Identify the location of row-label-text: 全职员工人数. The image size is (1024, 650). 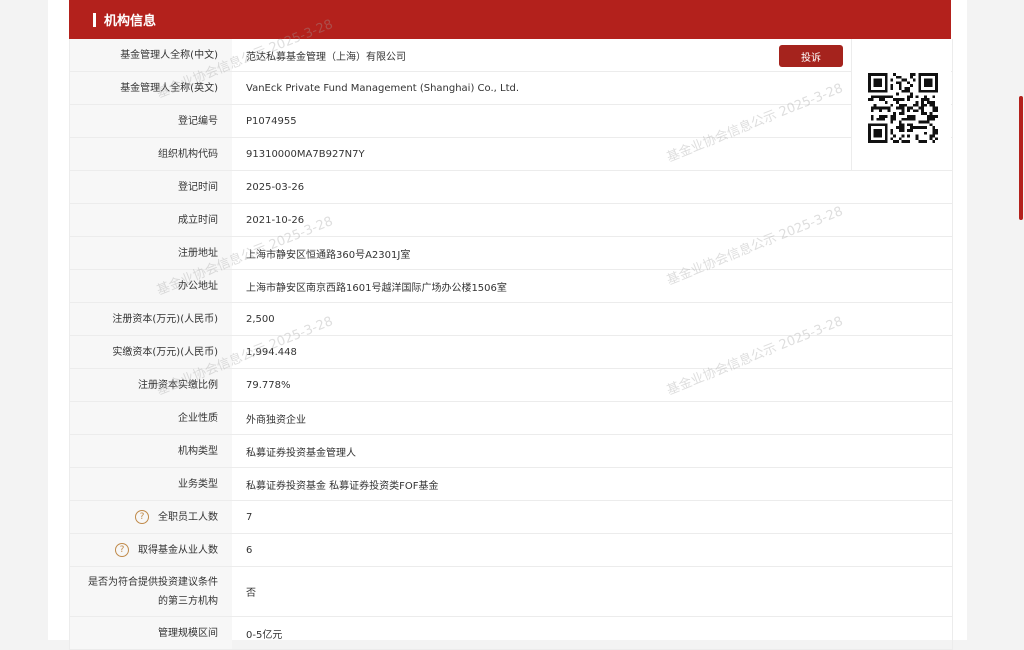
(188, 517).